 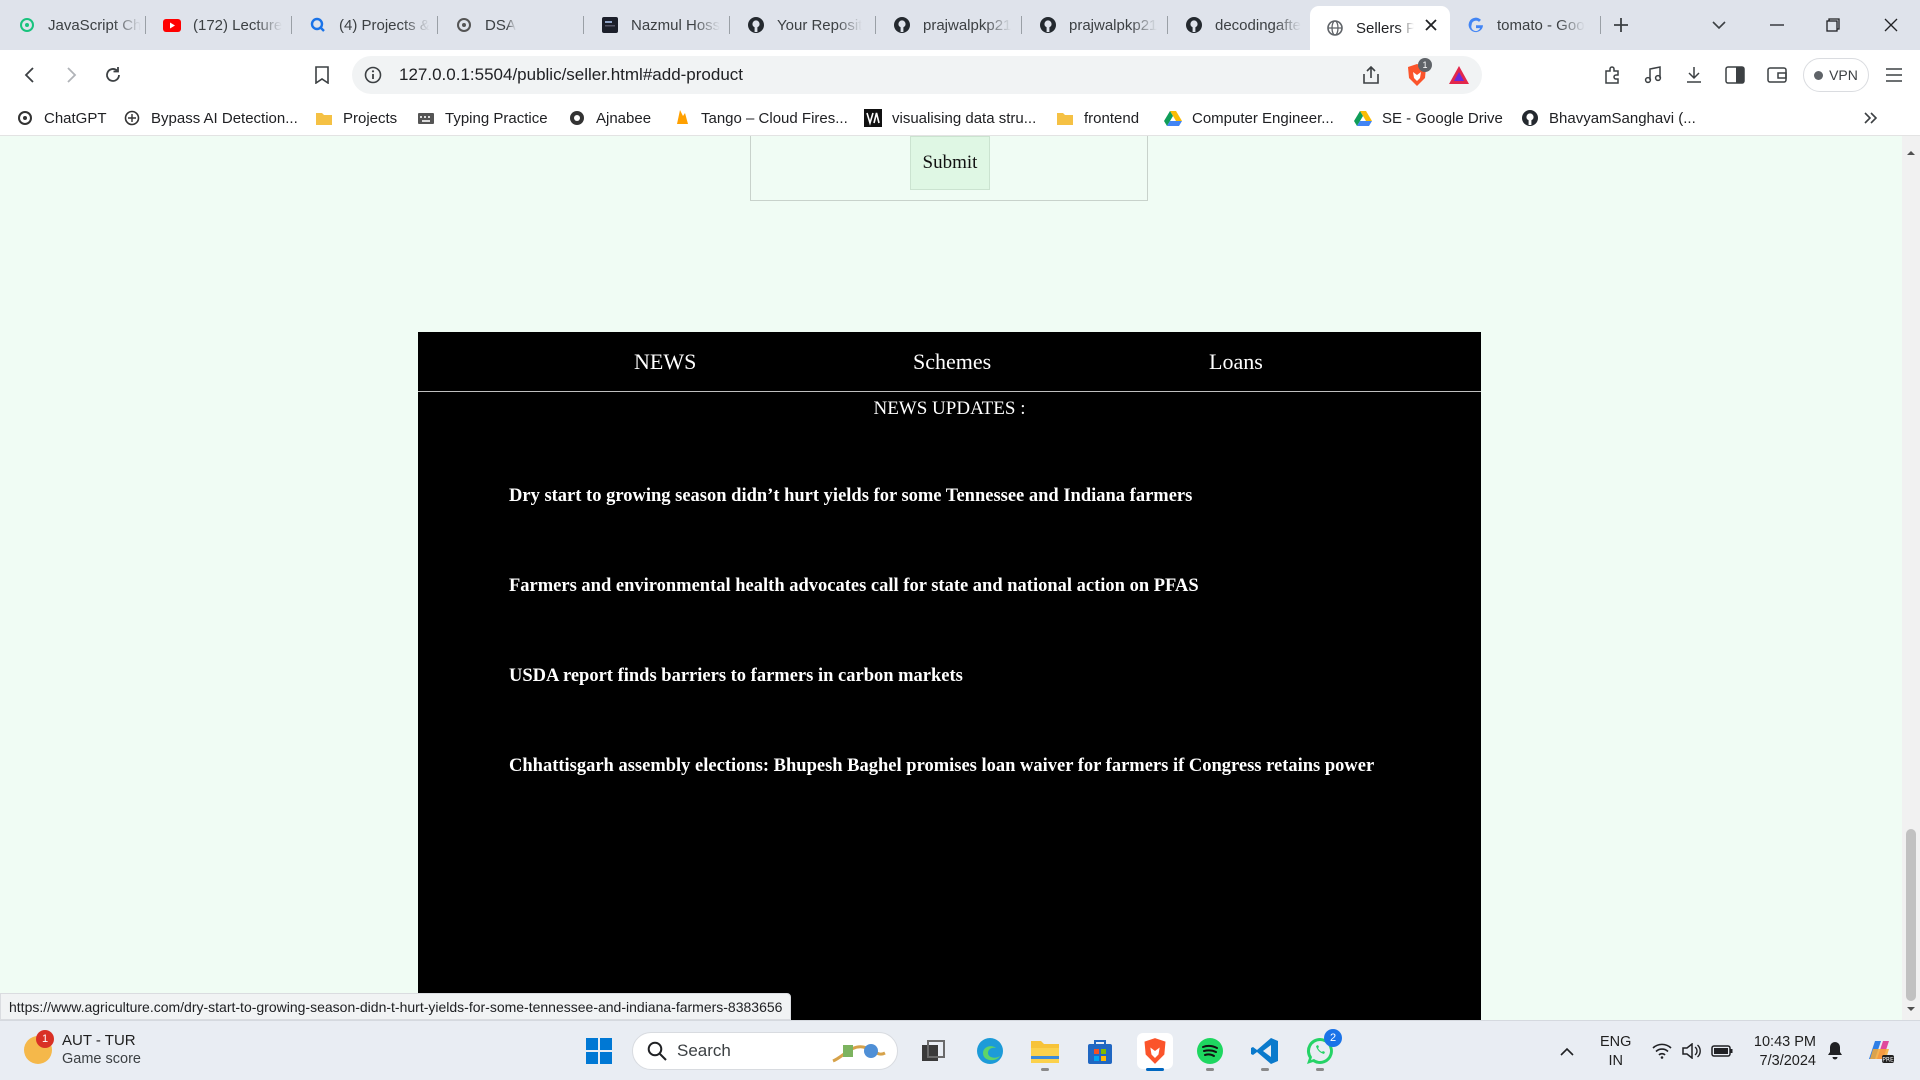 I want to click on tab-lecture: (172) Lecture, so click(x=219, y=25).